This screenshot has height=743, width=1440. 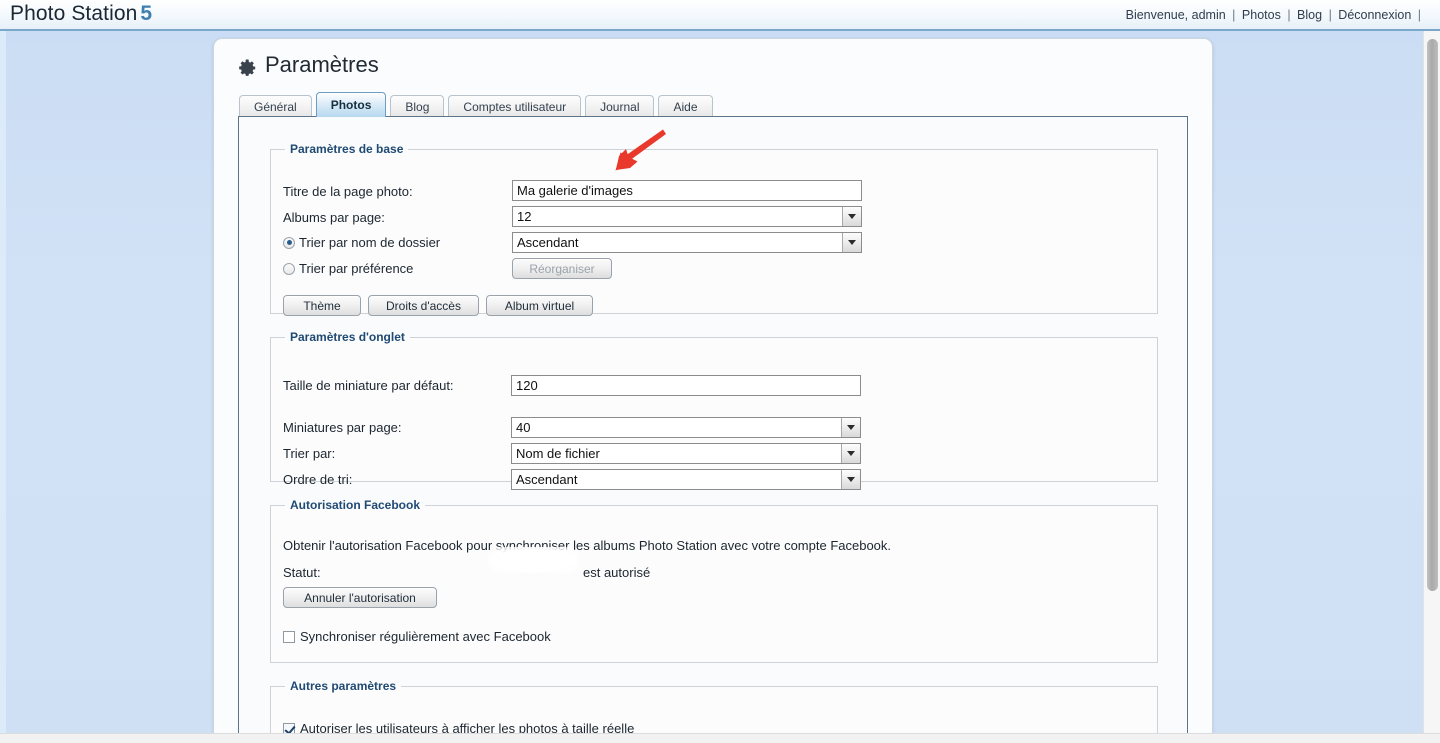 I want to click on photo-page-title-input: Ma galerie d'images, so click(x=687, y=190).